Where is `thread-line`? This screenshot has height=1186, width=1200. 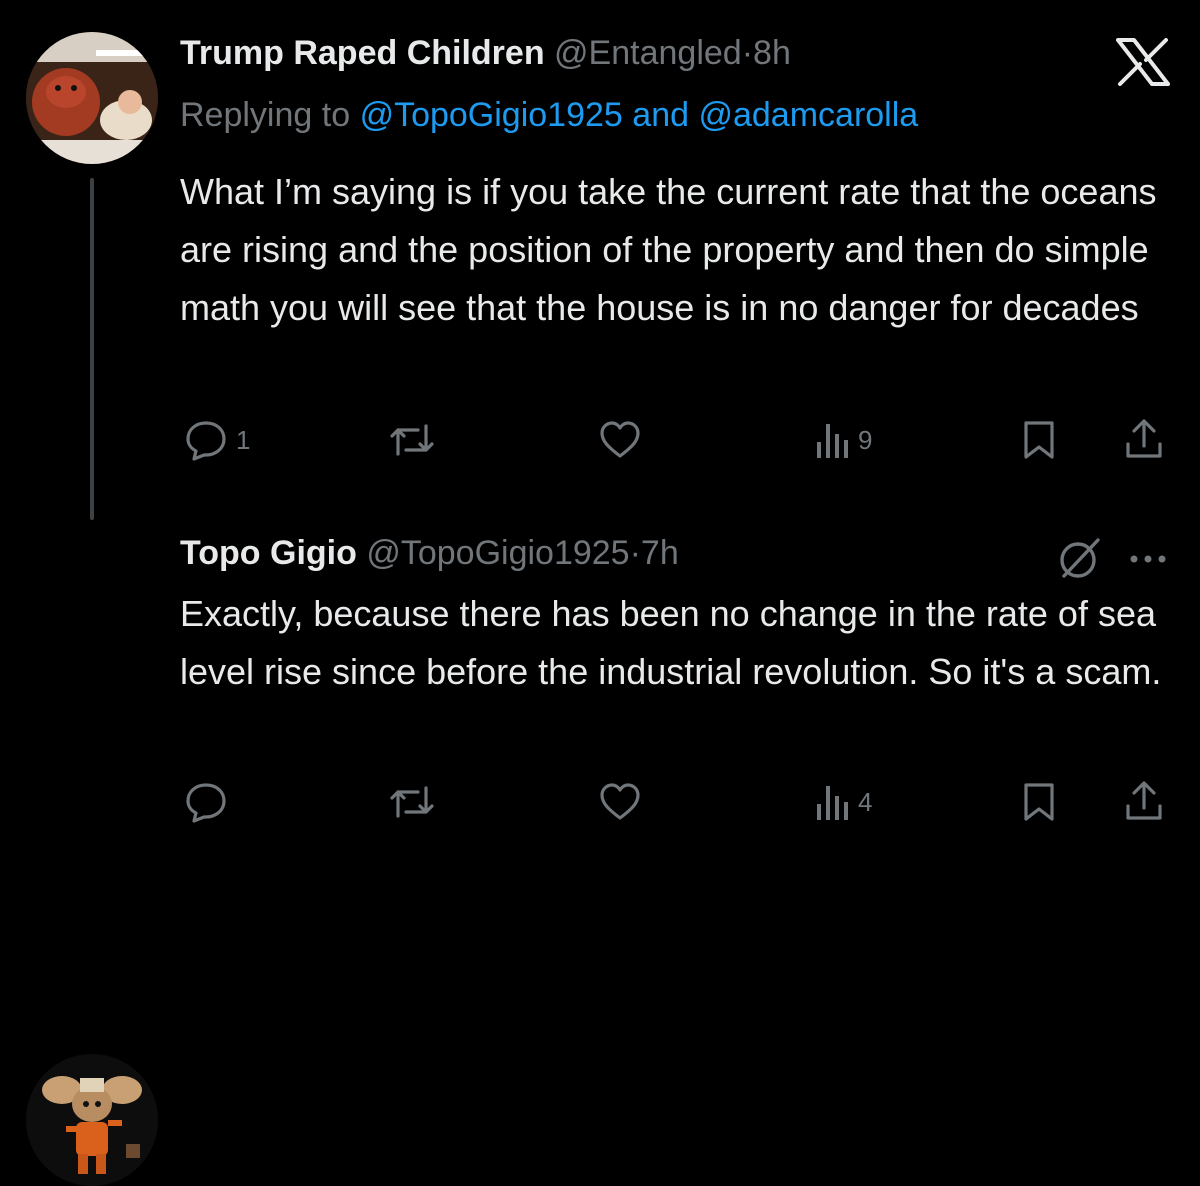 thread-line is located at coordinates (92, 349).